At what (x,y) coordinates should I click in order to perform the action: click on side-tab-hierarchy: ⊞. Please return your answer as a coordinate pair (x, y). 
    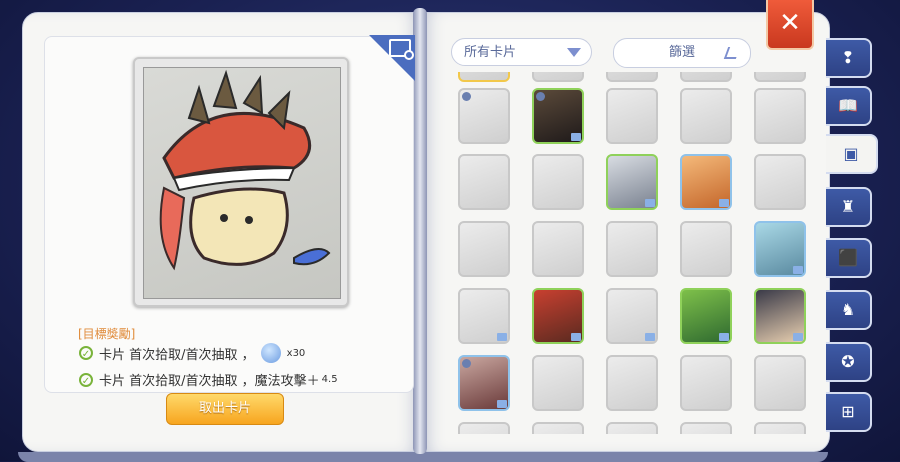
    Looking at the image, I should click on (849, 412).